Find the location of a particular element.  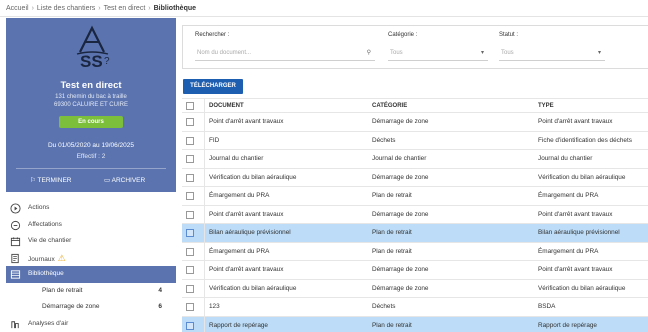

assignment-icon is located at coordinates (15, 225).